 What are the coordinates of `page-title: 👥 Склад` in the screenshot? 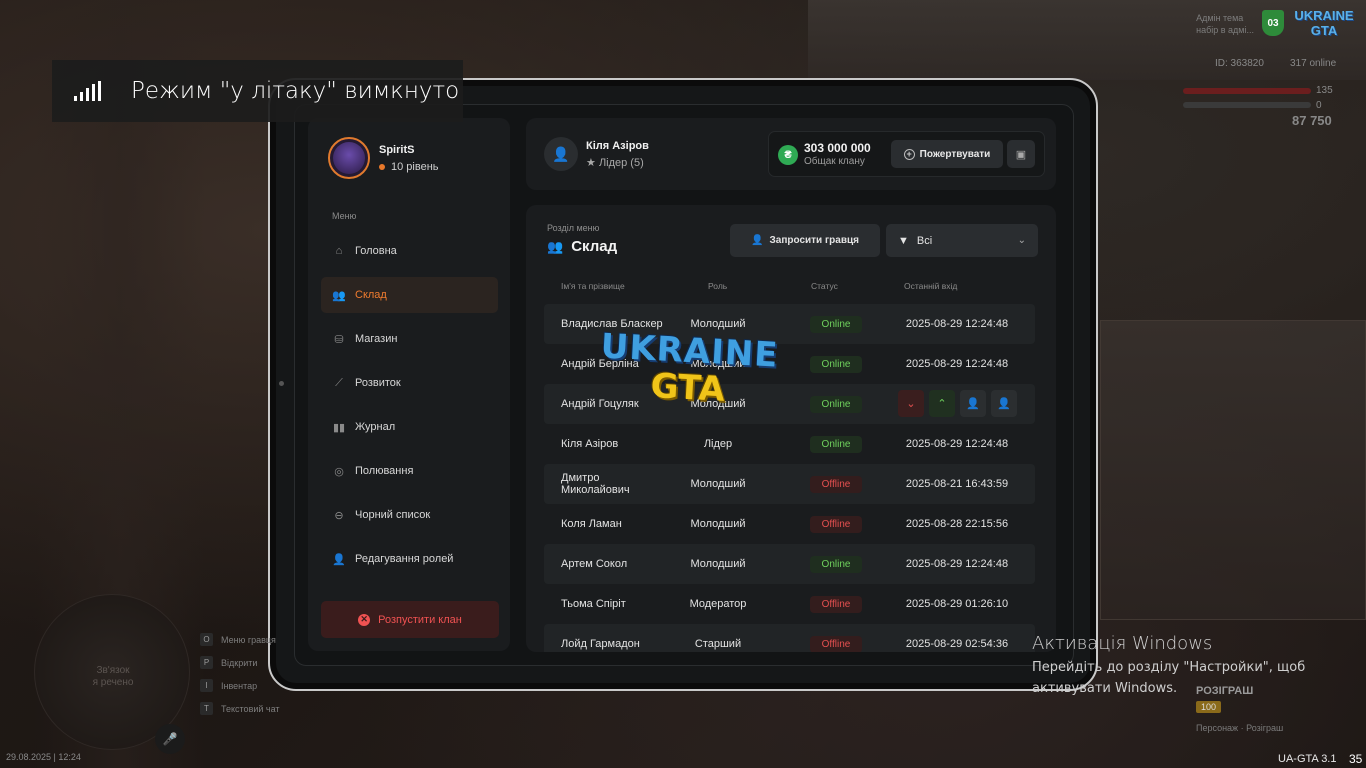 It's located at (582, 246).